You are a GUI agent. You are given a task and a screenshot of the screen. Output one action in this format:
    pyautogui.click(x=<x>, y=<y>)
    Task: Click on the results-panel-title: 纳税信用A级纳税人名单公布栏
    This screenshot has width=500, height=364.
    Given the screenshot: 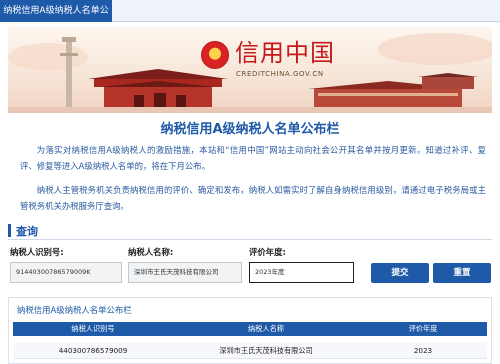 What is the action you would take?
    pyautogui.click(x=74, y=310)
    